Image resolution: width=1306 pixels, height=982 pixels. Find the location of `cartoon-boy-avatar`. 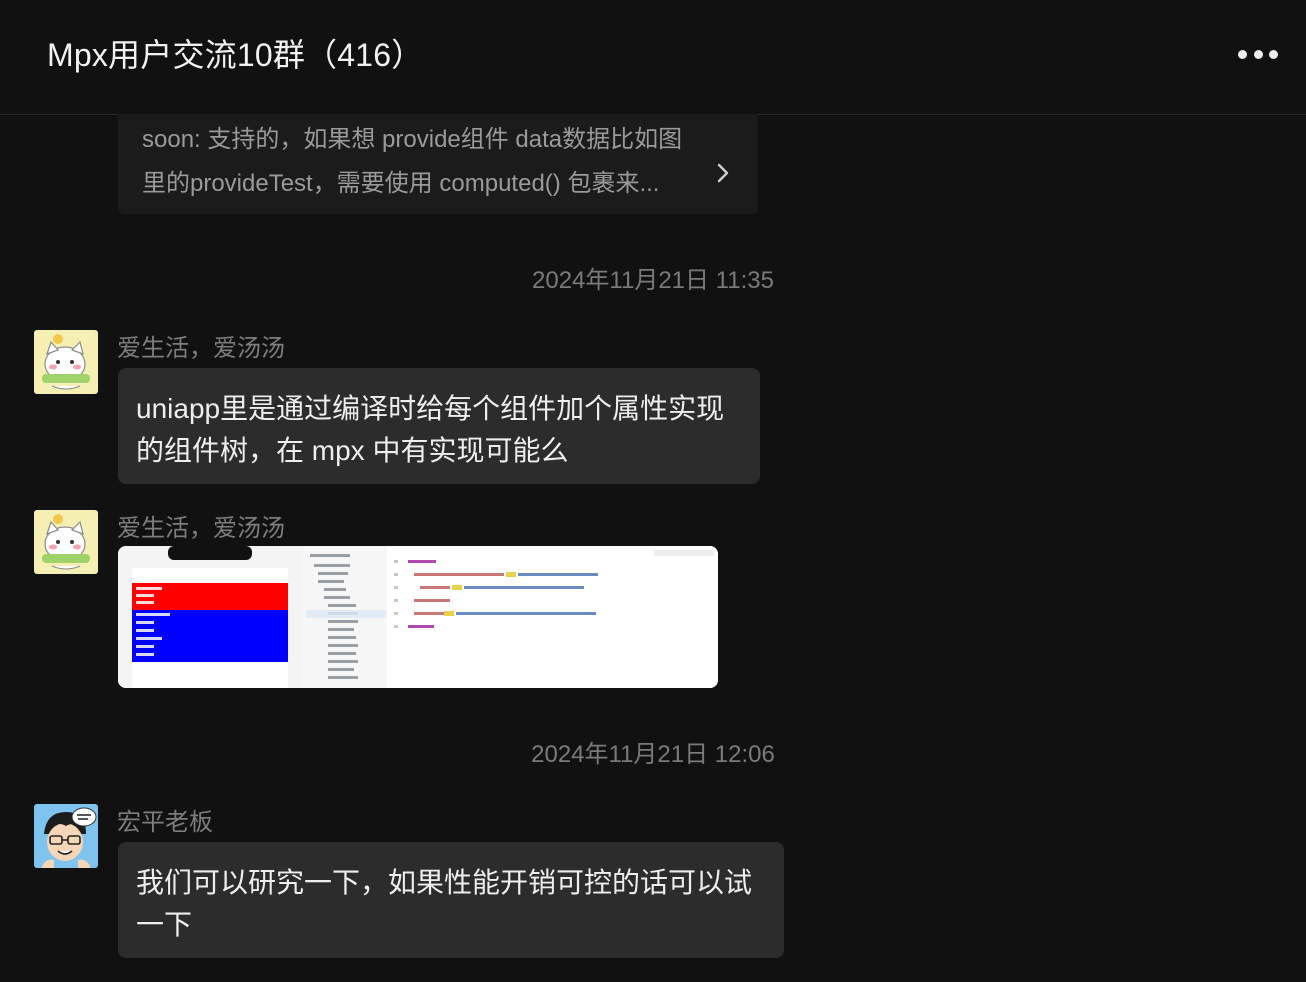

cartoon-boy-avatar is located at coordinates (66, 836).